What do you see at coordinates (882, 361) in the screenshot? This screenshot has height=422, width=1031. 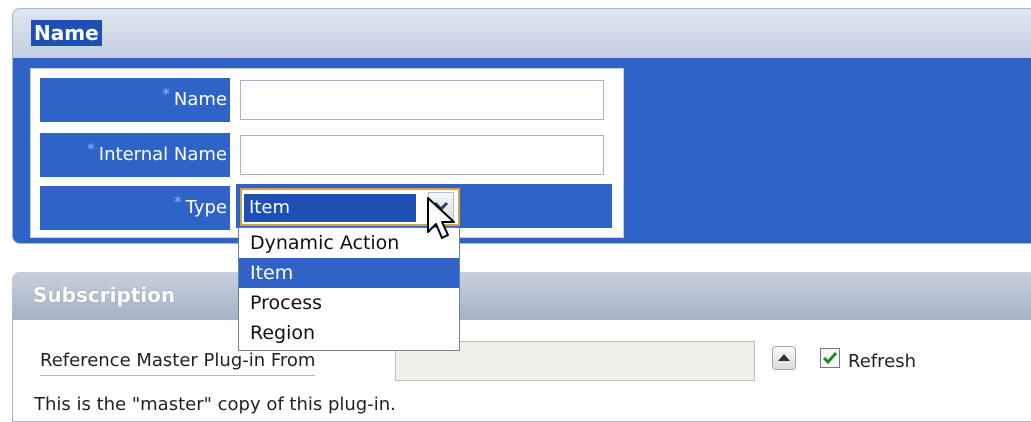 I see `refresh-label: Refresh` at bounding box center [882, 361].